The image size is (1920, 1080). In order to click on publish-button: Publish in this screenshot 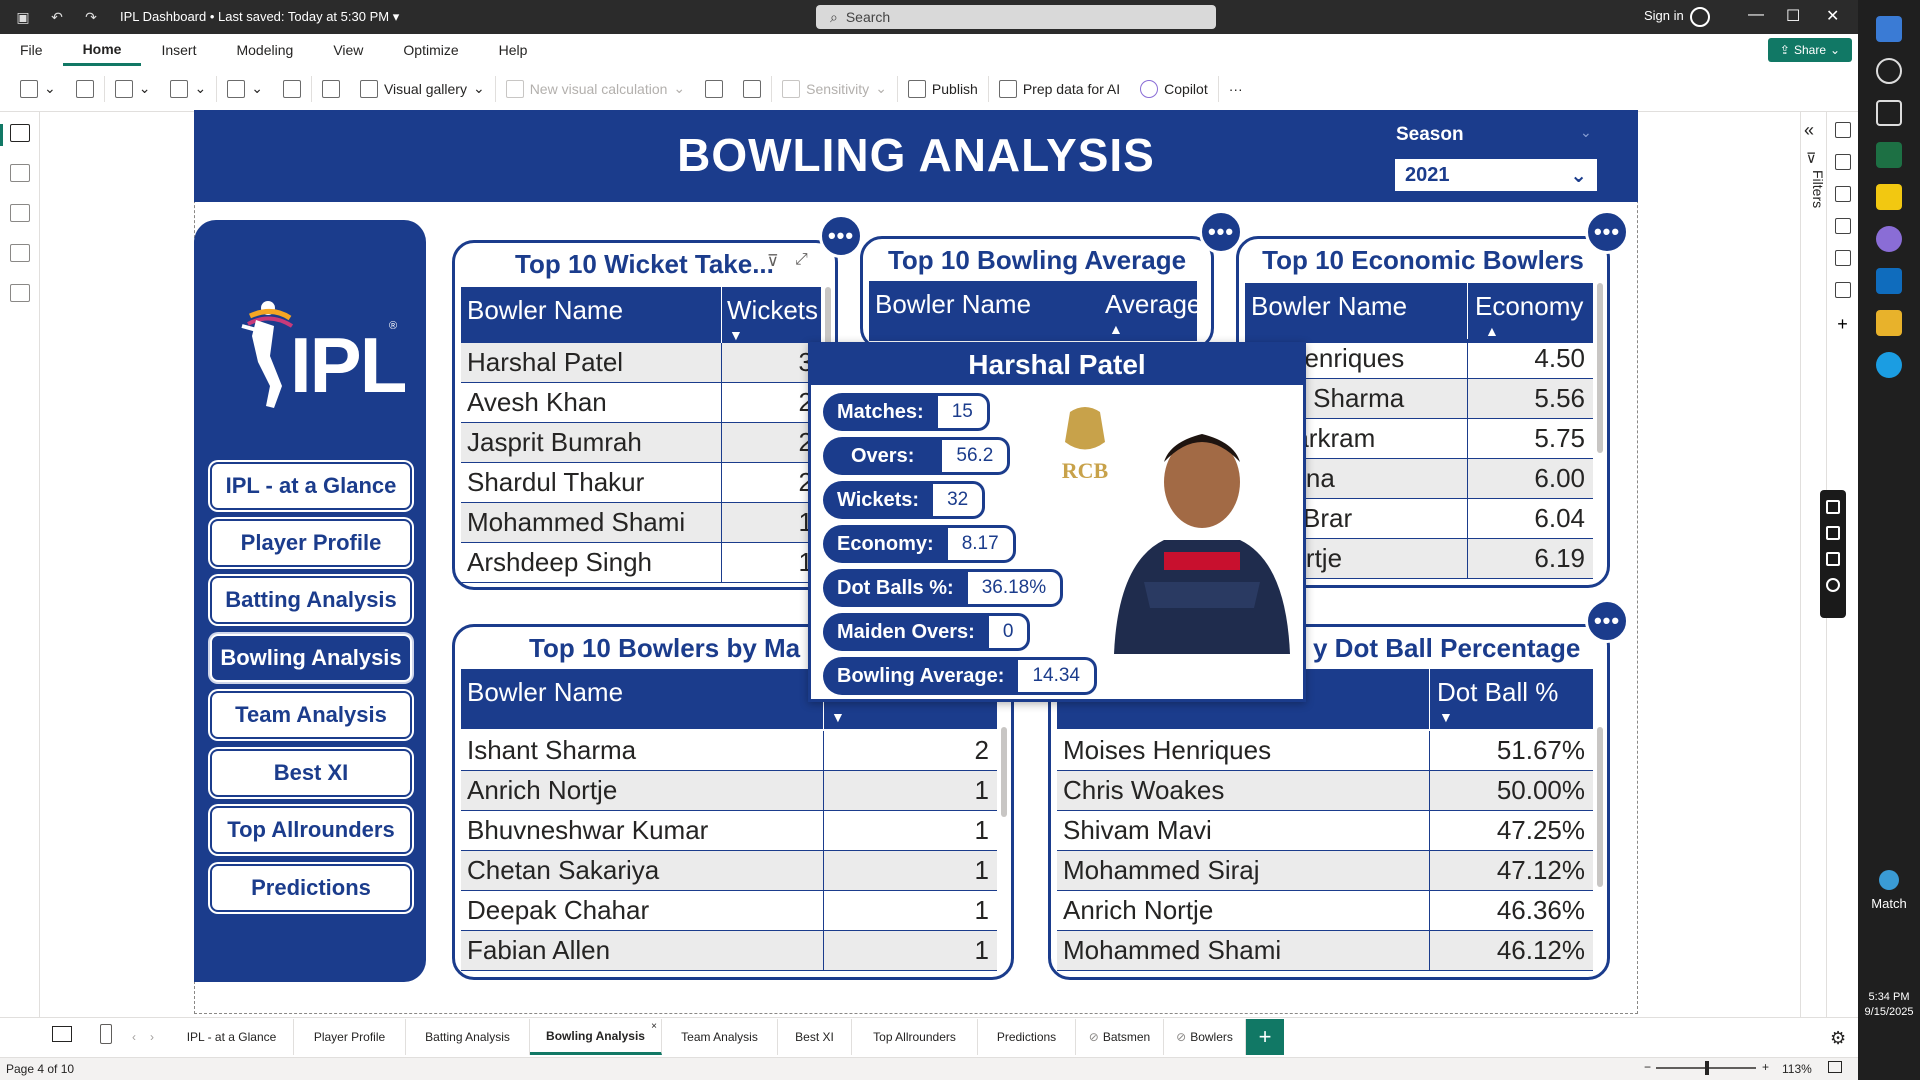, I will do `click(943, 89)`.